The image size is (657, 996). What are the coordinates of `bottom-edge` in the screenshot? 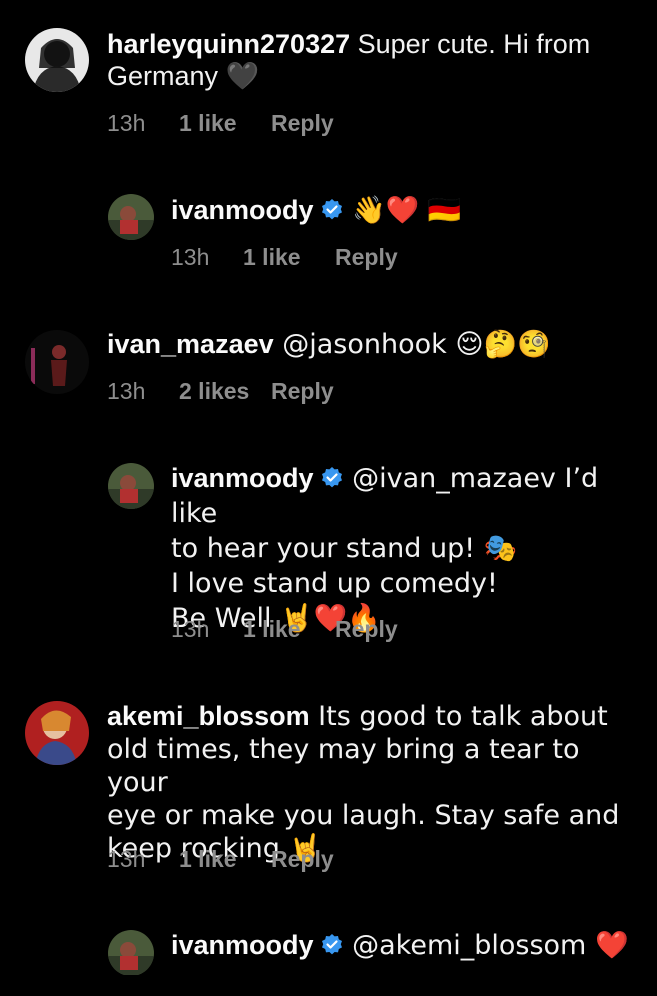 It's located at (328, 985).